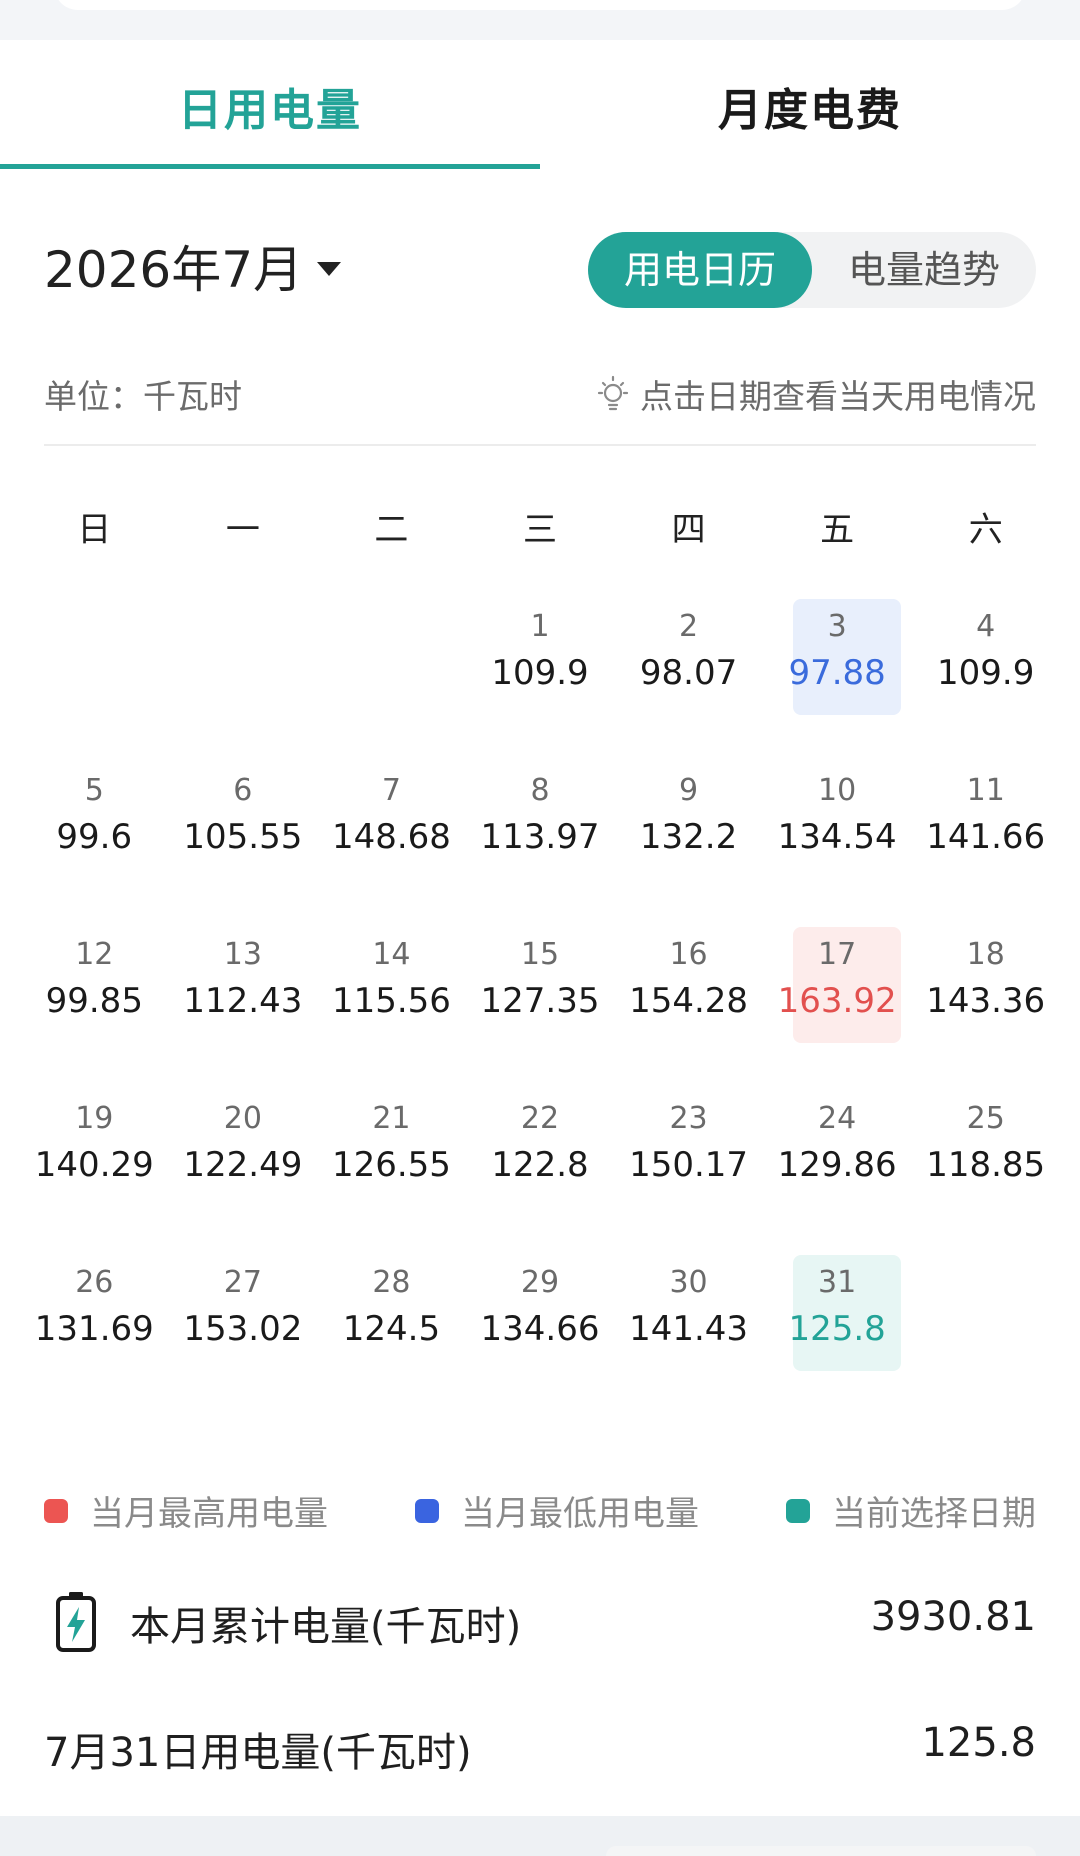 Image resolution: width=1080 pixels, height=1856 pixels. I want to click on day-number: 6, so click(243, 790).